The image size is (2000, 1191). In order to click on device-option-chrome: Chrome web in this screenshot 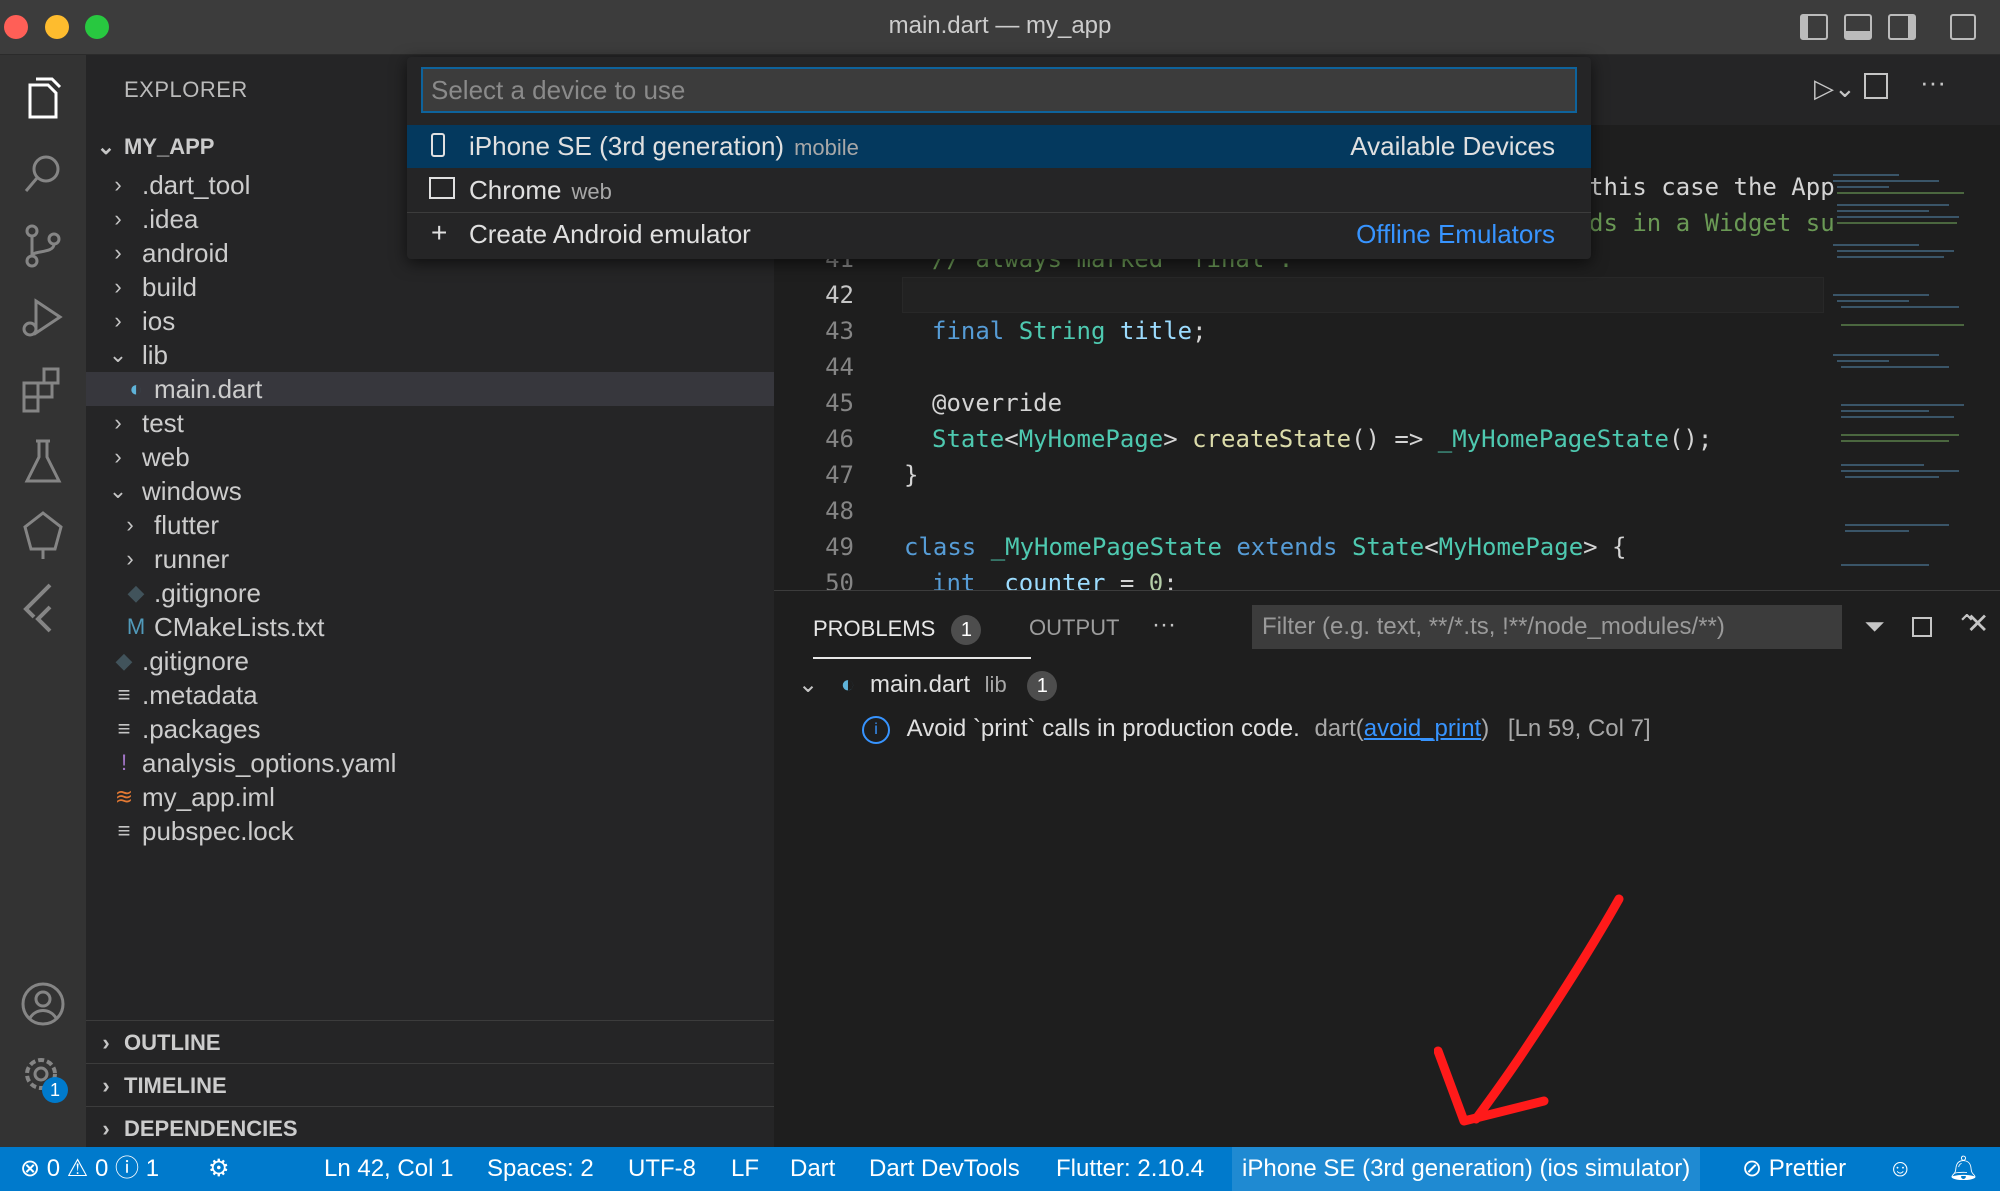, I will do `click(999, 190)`.